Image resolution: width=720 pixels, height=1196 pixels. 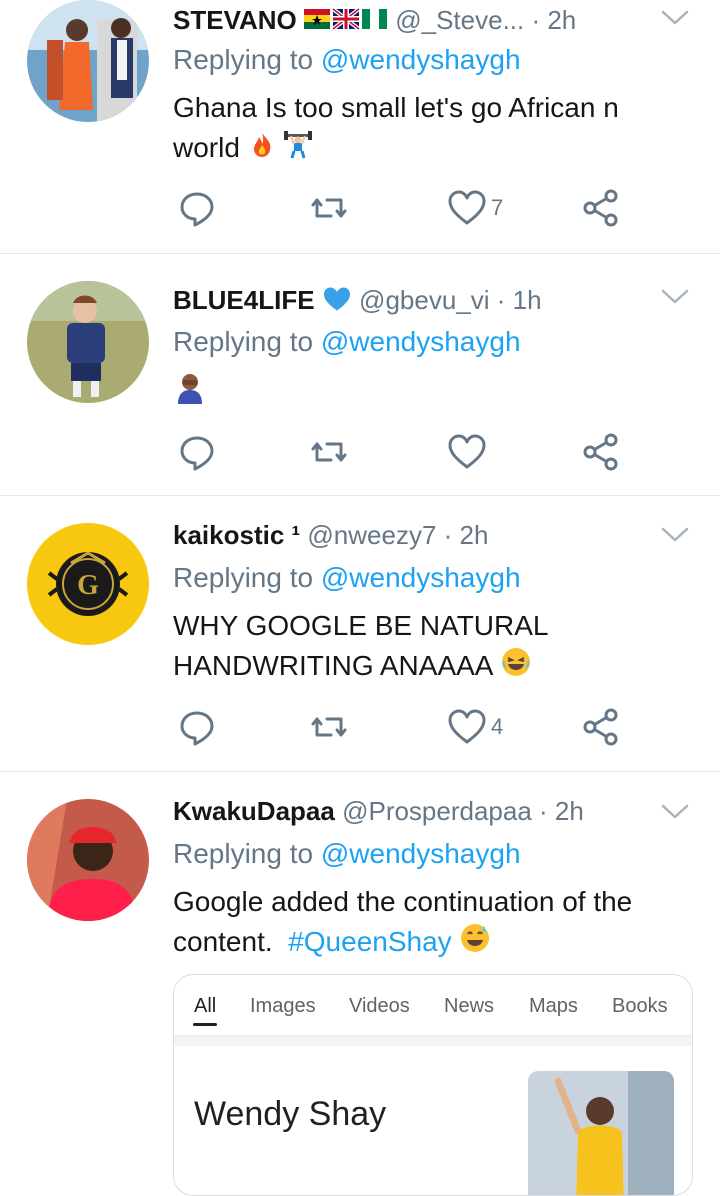 What do you see at coordinates (290, 1114) in the screenshot?
I see `result-title: Wendy Shay` at bounding box center [290, 1114].